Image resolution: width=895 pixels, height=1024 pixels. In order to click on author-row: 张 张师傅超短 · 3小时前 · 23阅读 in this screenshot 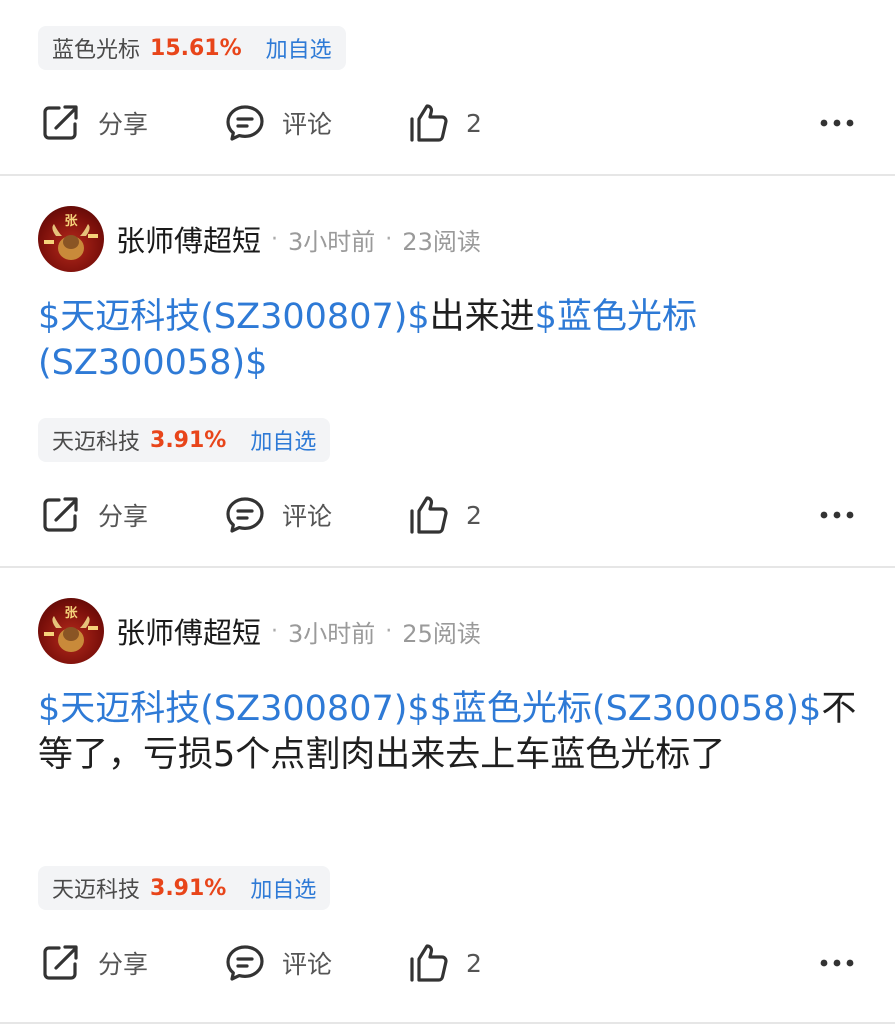, I will do `click(259, 239)`.